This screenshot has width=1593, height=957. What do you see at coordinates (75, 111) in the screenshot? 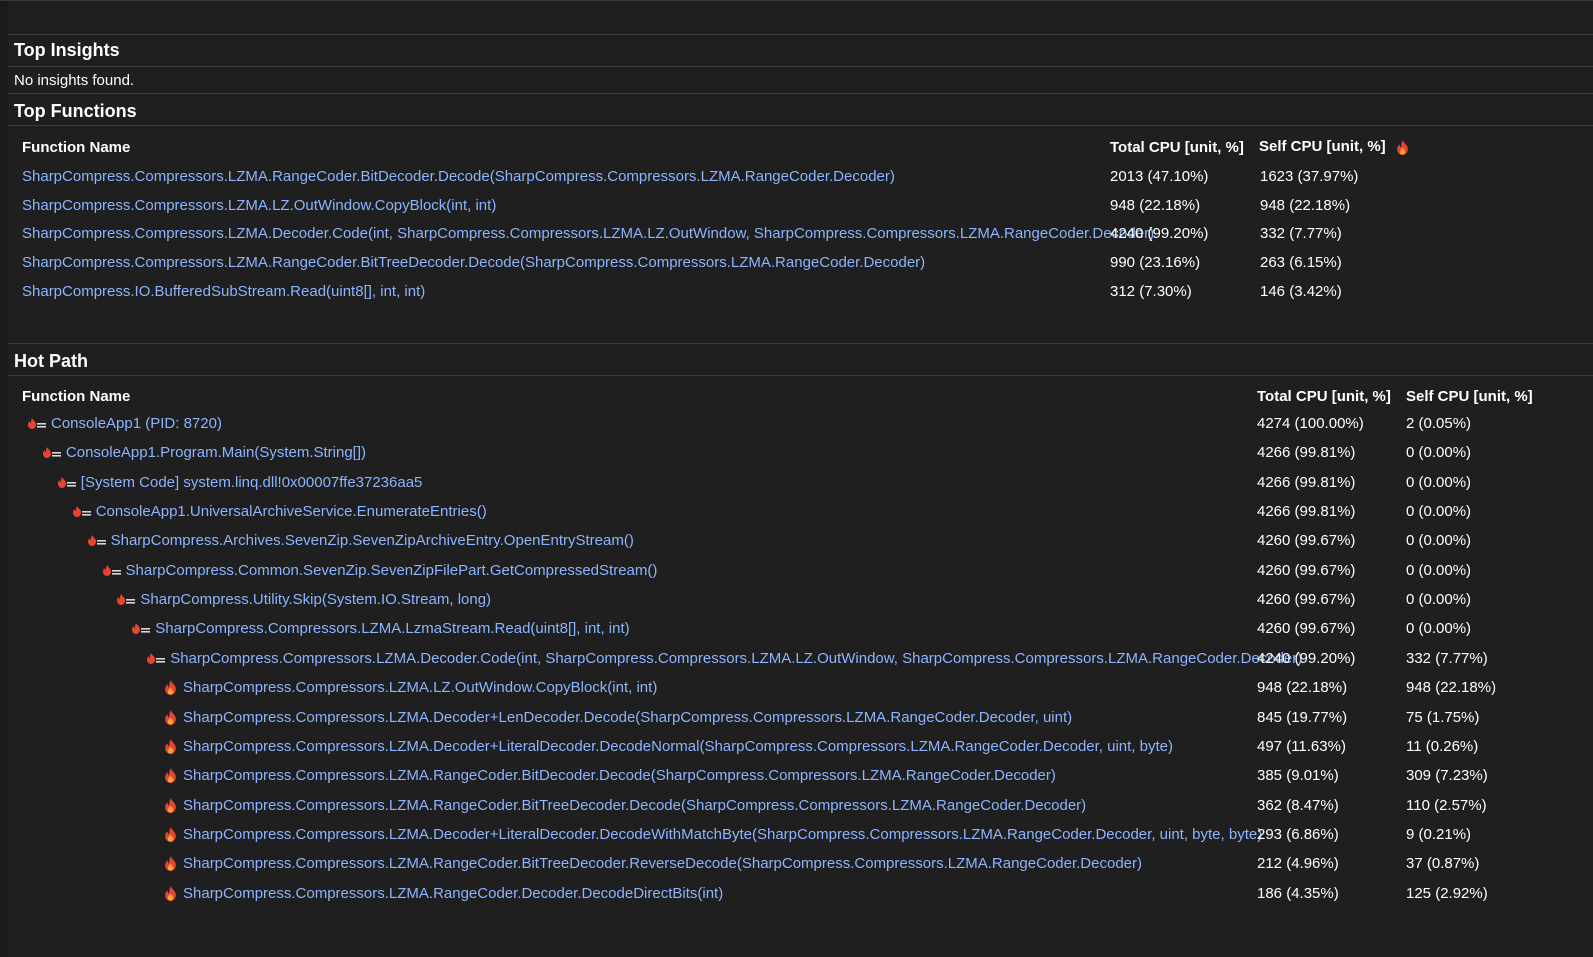
I see `top-functions-title: Top Functions` at bounding box center [75, 111].